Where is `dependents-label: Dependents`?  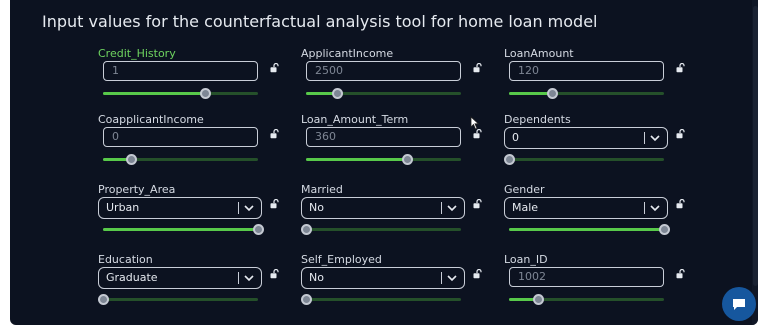 dependents-label: Dependents is located at coordinates (537, 119).